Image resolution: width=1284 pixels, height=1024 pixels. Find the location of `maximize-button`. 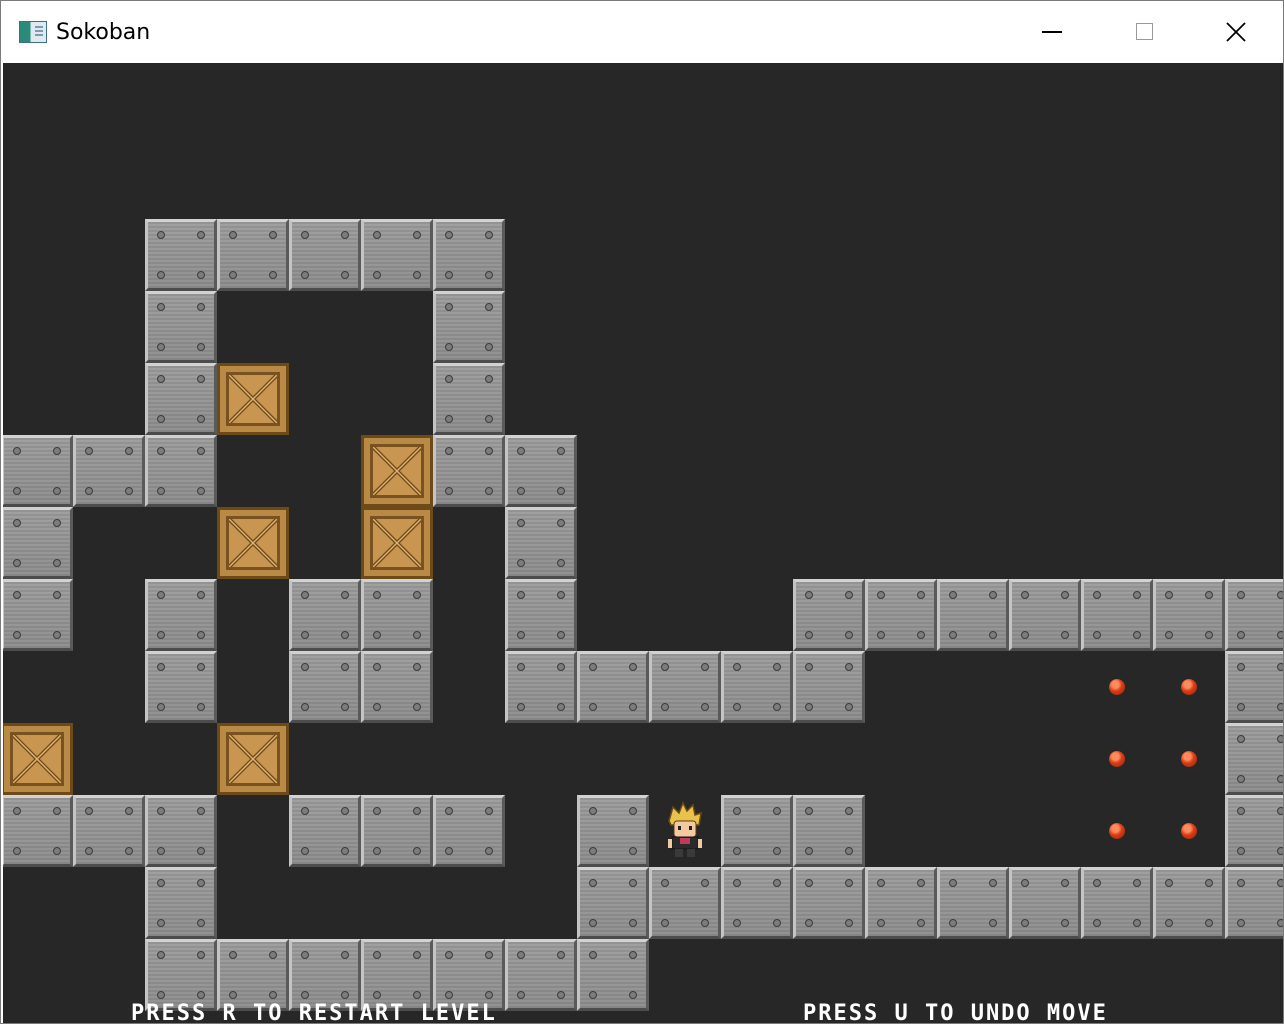

maximize-button is located at coordinates (1144, 31).